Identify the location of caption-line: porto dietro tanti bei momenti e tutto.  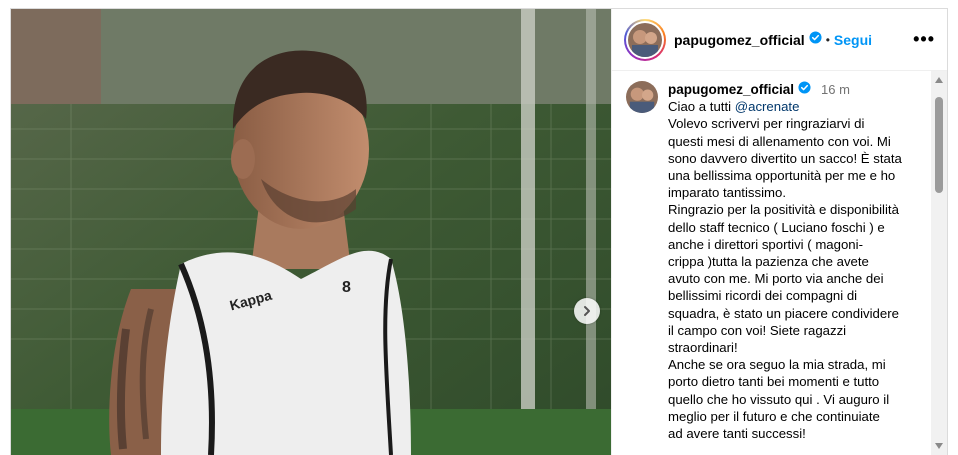
(774, 382).